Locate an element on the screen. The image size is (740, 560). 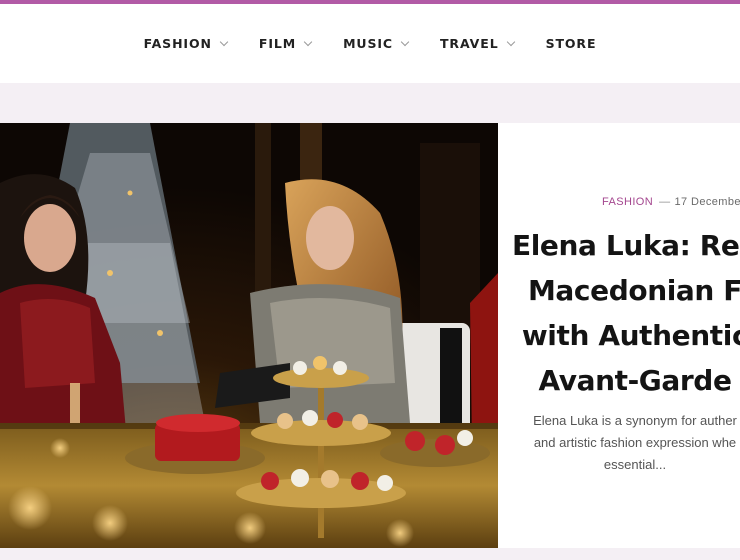
nav-item-fashion: FASHION is located at coordinates (186, 43).